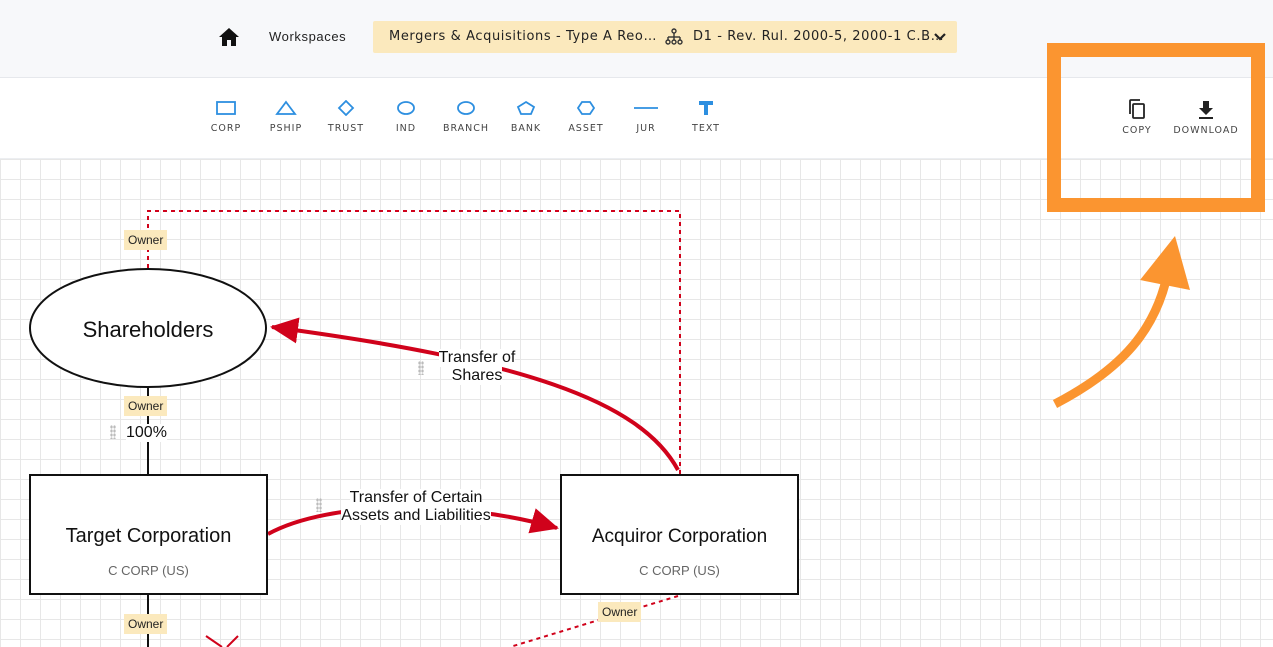 The width and height of the screenshot is (1273, 647). Describe the element at coordinates (346, 108) in the screenshot. I see `diamond-icon` at that location.